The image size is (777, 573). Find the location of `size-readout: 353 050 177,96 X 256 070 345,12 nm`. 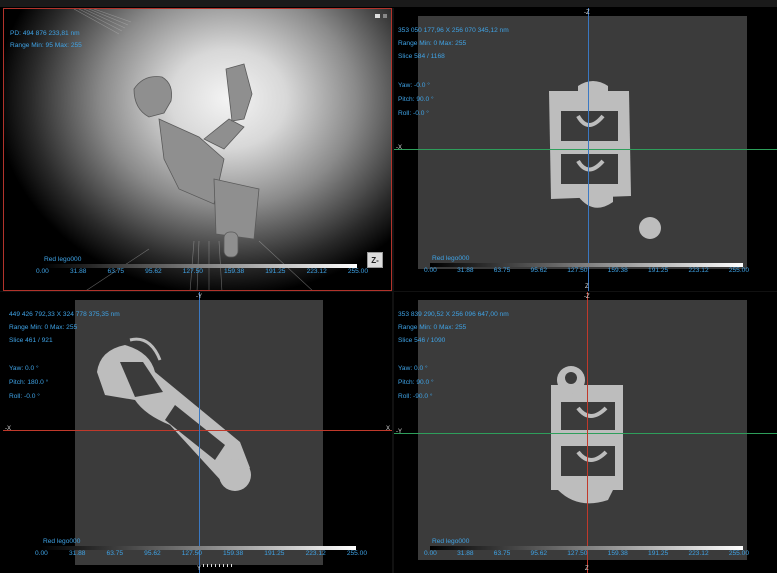

size-readout: 353 050 177,96 X 256 070 345,12 nm is located at coordinates (453, 30).